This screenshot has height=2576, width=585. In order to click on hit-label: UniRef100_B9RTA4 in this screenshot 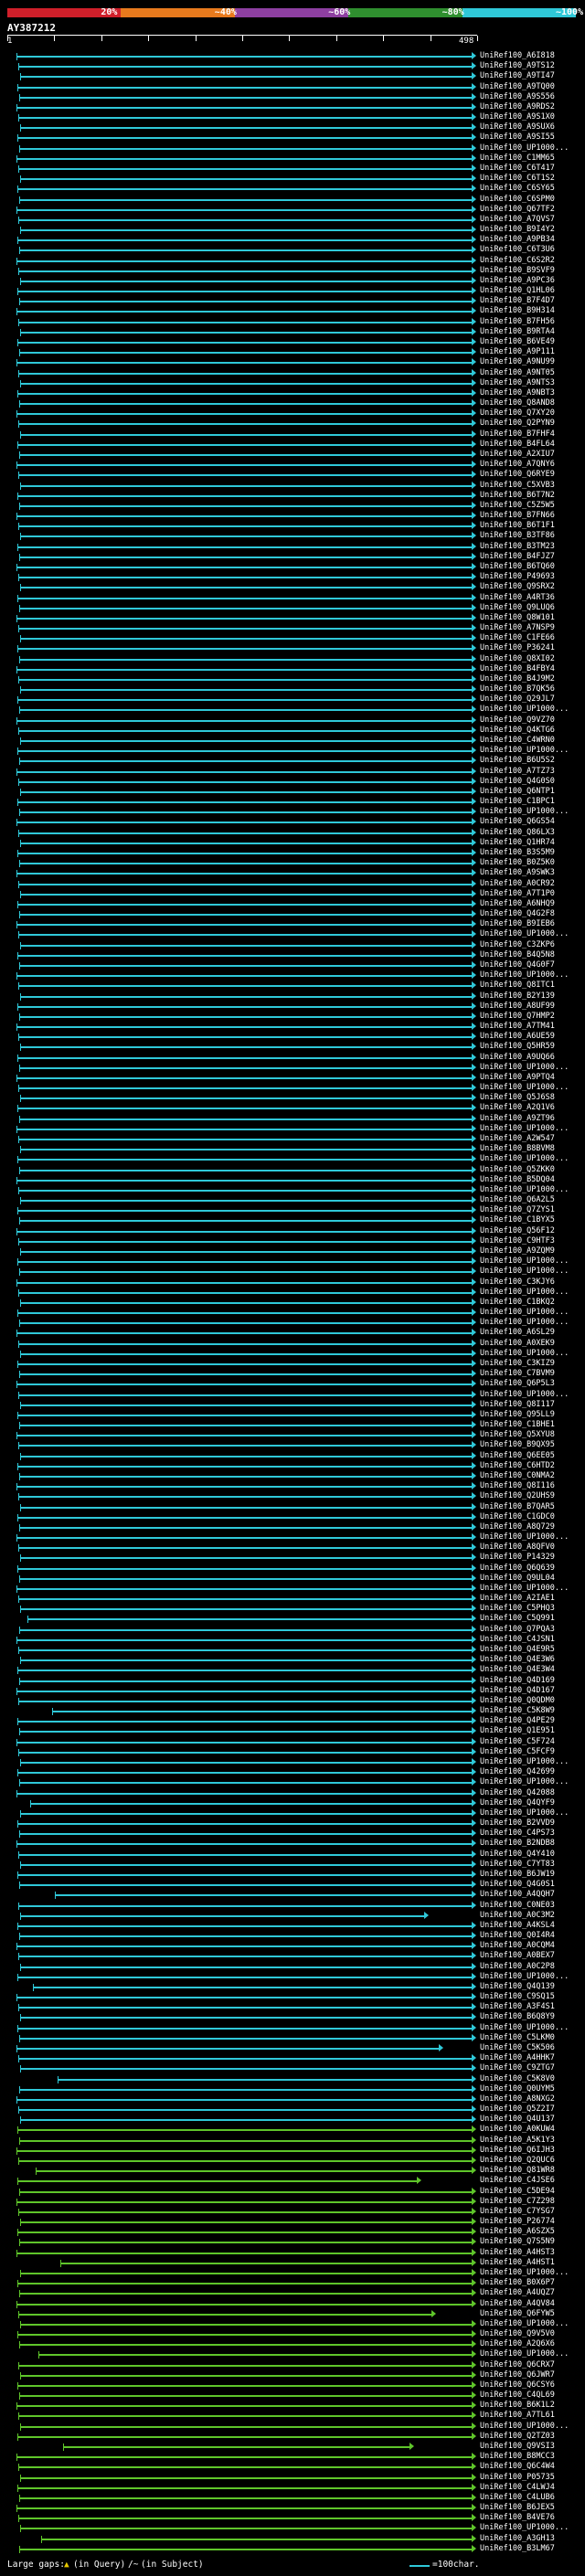, I will do `click(517, 332)`.